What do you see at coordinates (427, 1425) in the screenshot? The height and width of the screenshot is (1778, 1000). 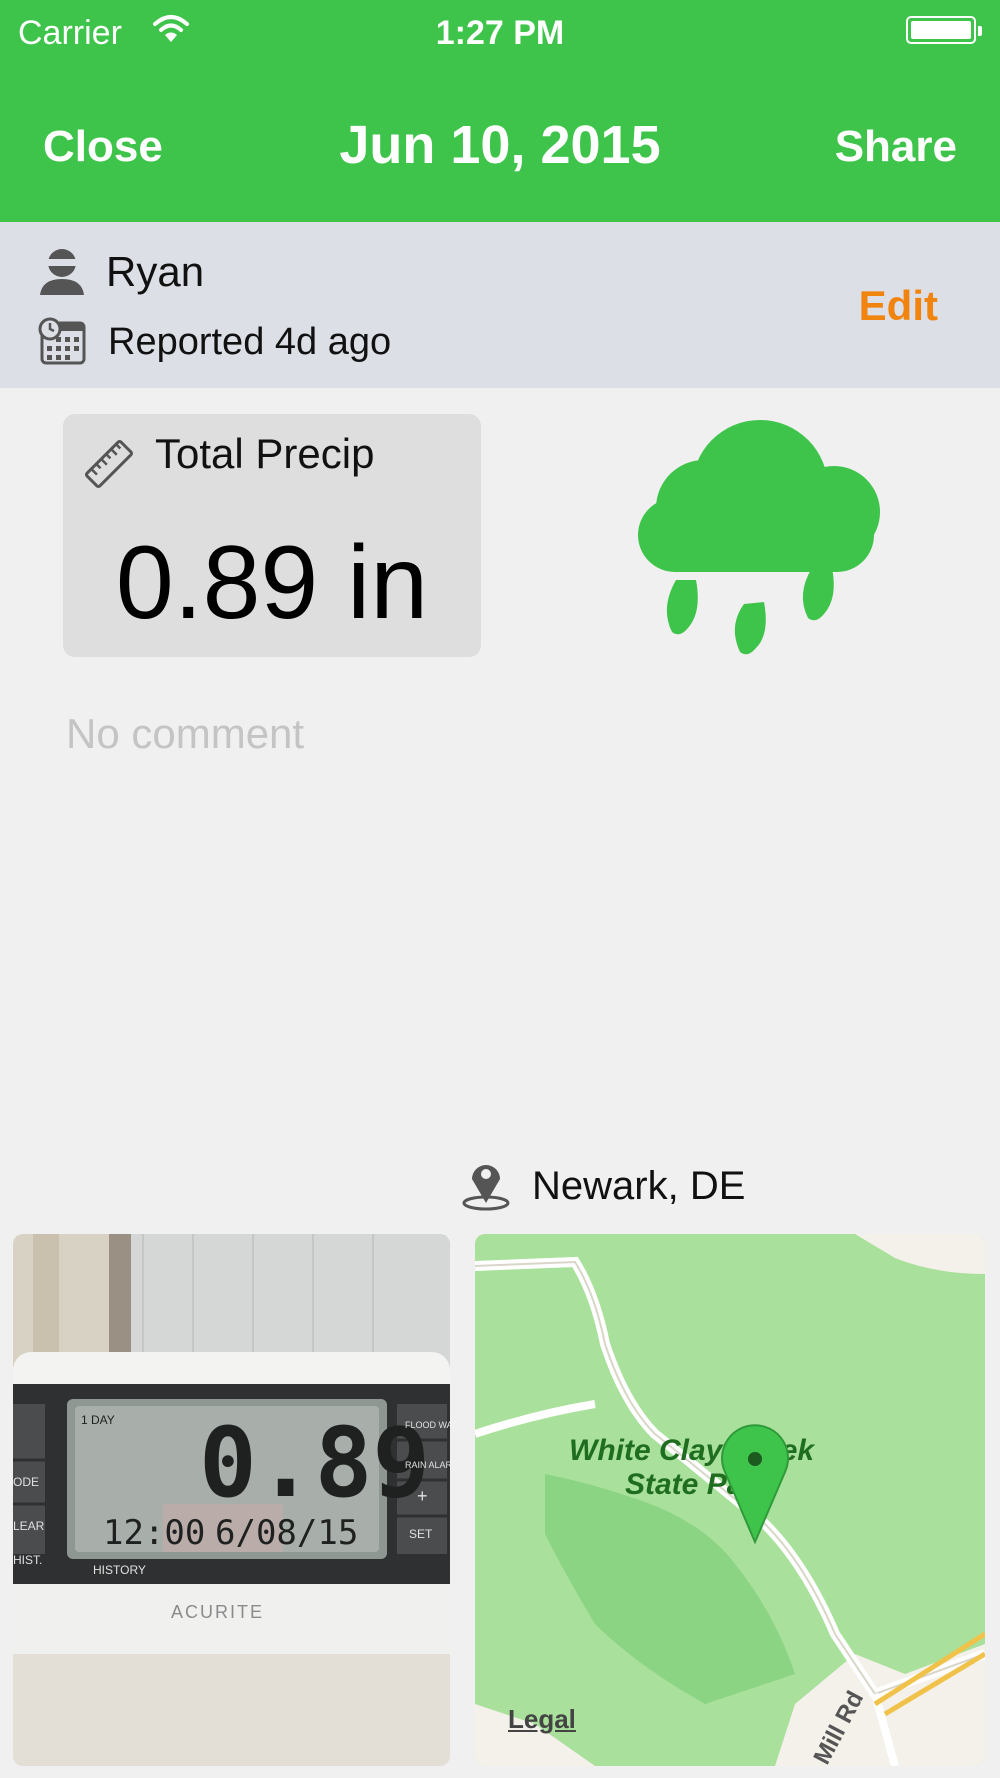 I see `gauge-flood-button: FLOOD WATCH` at bounding box center [427, 1425].